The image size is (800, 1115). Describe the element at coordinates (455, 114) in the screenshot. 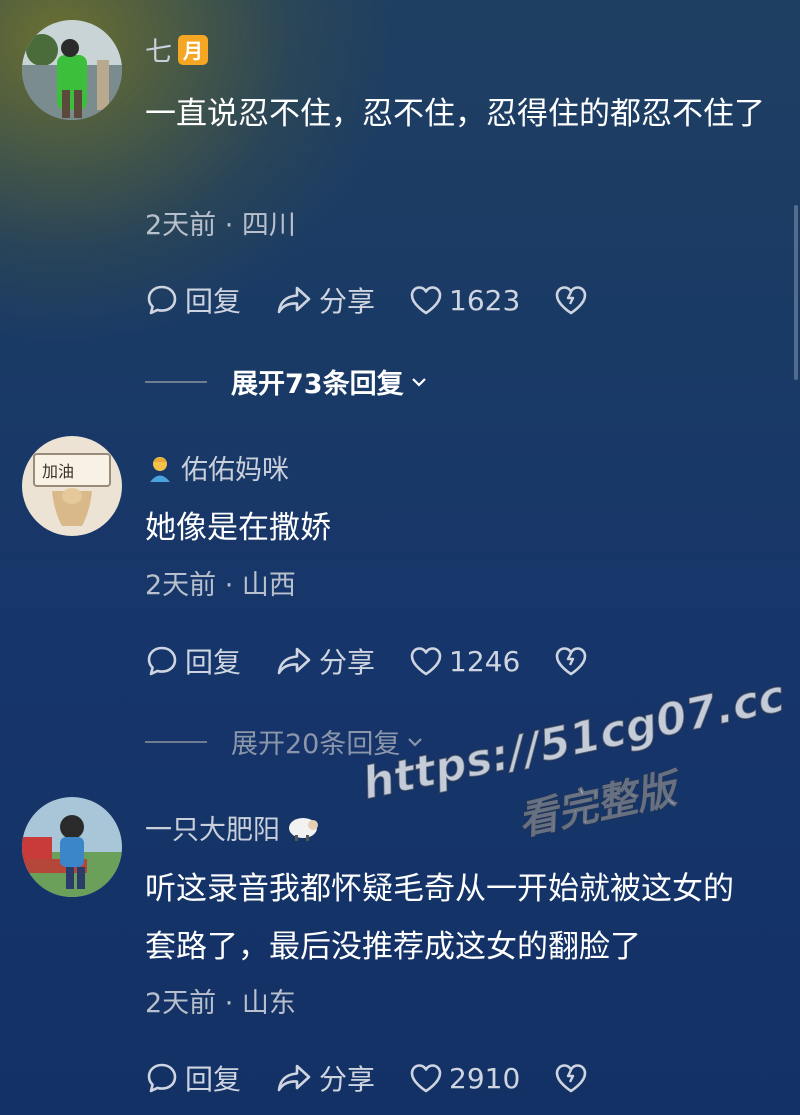

I see `comment-text: 一直说忍不住，忍不住，忍得住的都忍不住了` at that location.